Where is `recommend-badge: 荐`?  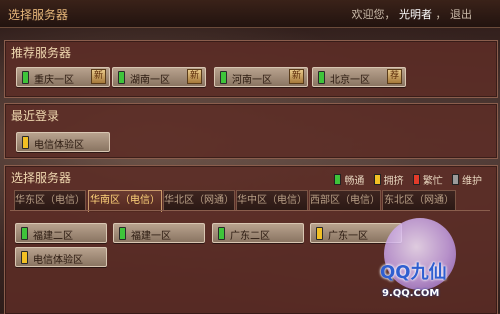
recommend-badge: 荐 is located at coordinates (394, 76).